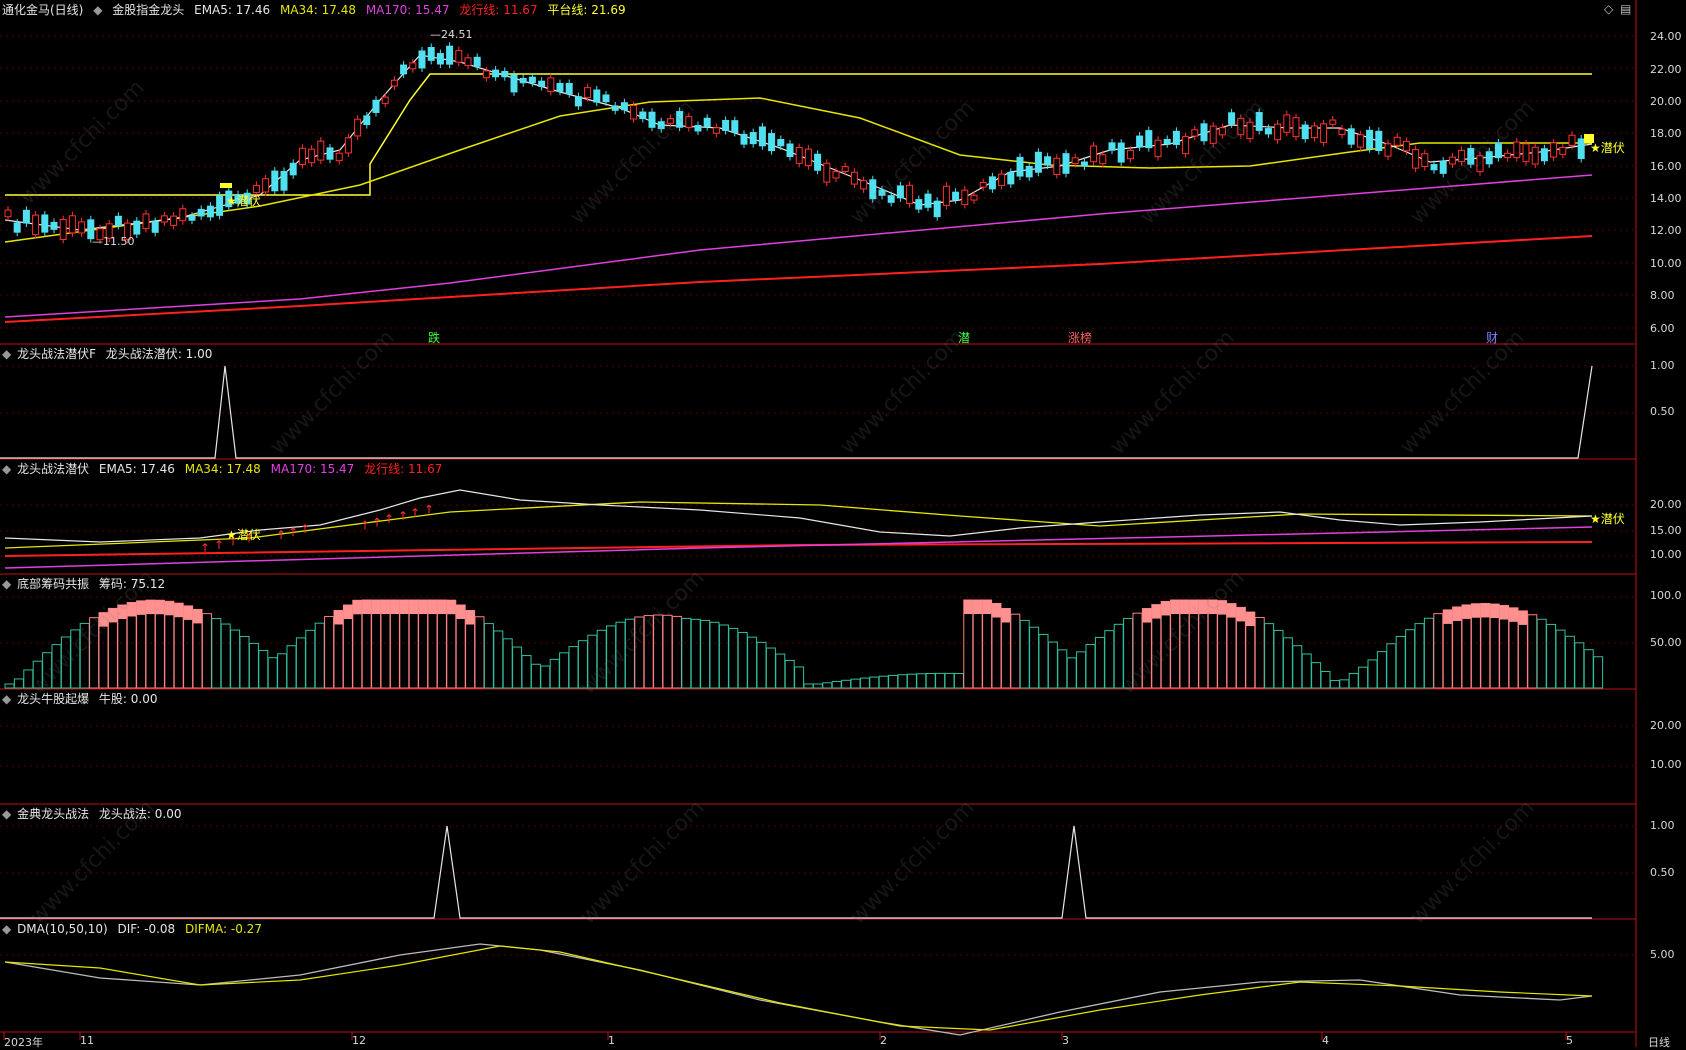  Describe the element at coordinates (128, 699) in the screenshot. I see `panel5-legend: 牛股: 0.00` at that location.